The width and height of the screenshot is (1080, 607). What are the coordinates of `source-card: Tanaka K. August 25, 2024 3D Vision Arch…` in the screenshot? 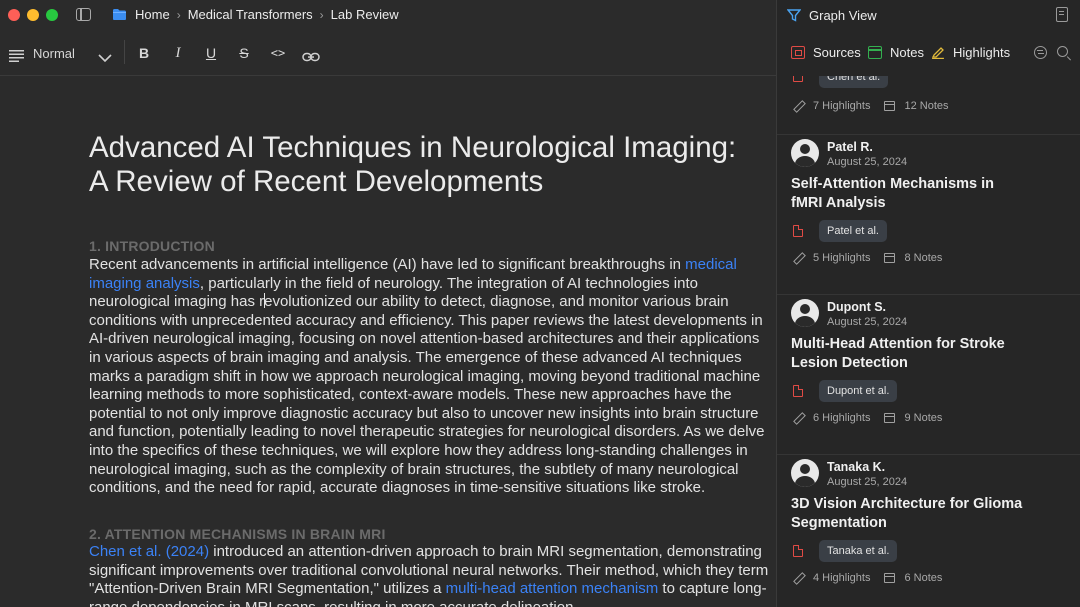 It's located at (928, 531).